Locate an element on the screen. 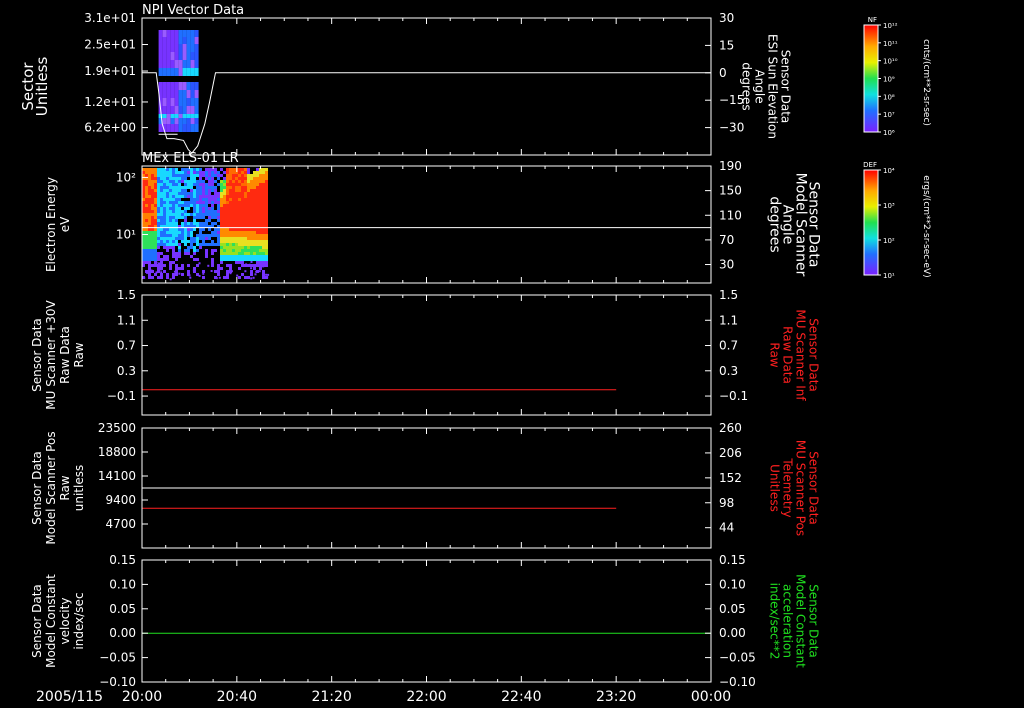  colorbar-unit: cnts/(cm**2-sr-sec) is located at coordinates (926, 82).